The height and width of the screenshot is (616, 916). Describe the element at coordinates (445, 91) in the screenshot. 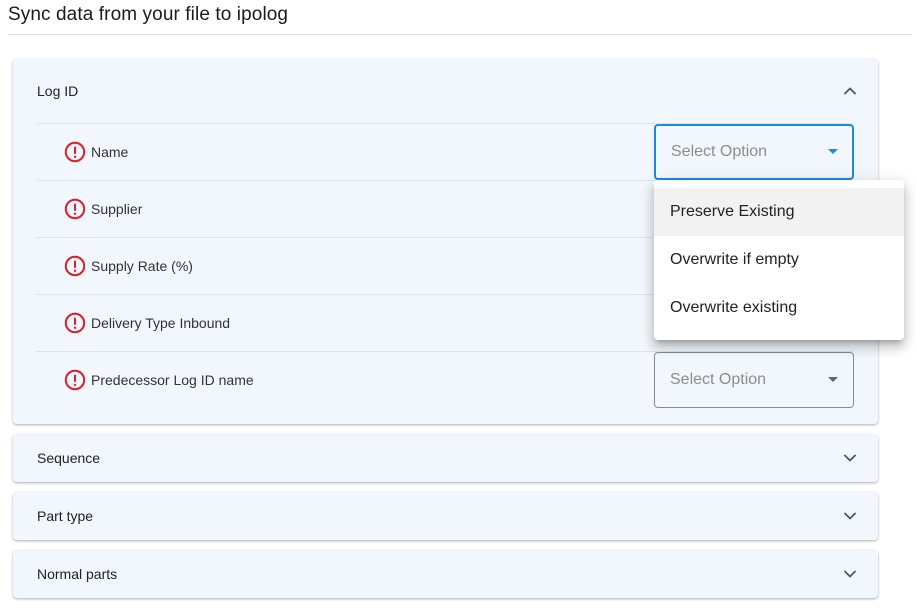

I see `section-log-id-header: Log ID` at that location.